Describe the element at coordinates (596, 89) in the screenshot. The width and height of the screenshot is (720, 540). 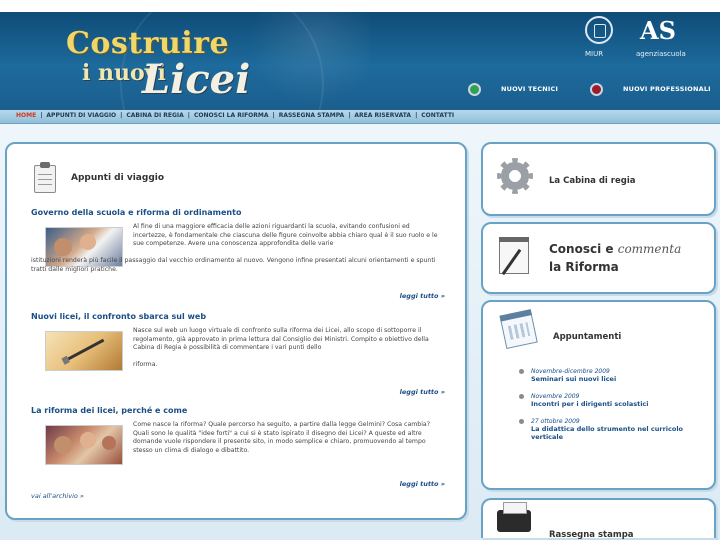
I see `red-dot-icon` at that location.